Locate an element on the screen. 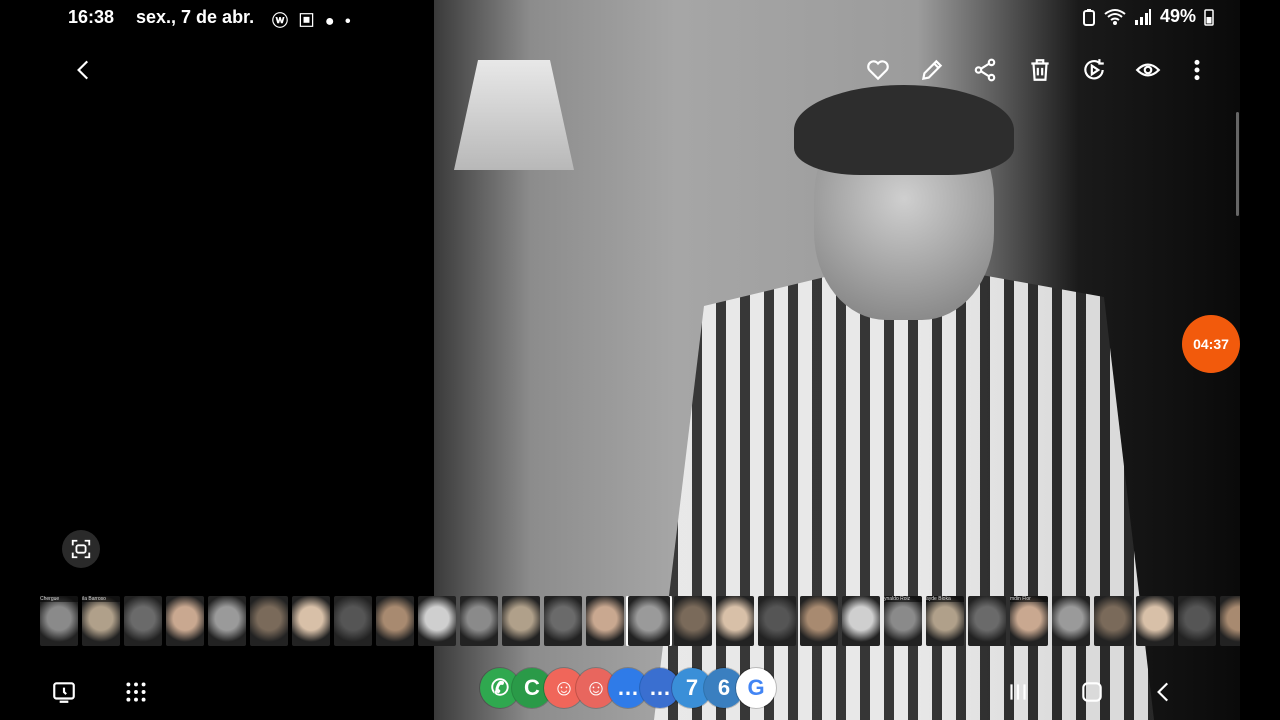  battery-percent: 49% is located at coordinates (1177, 16).